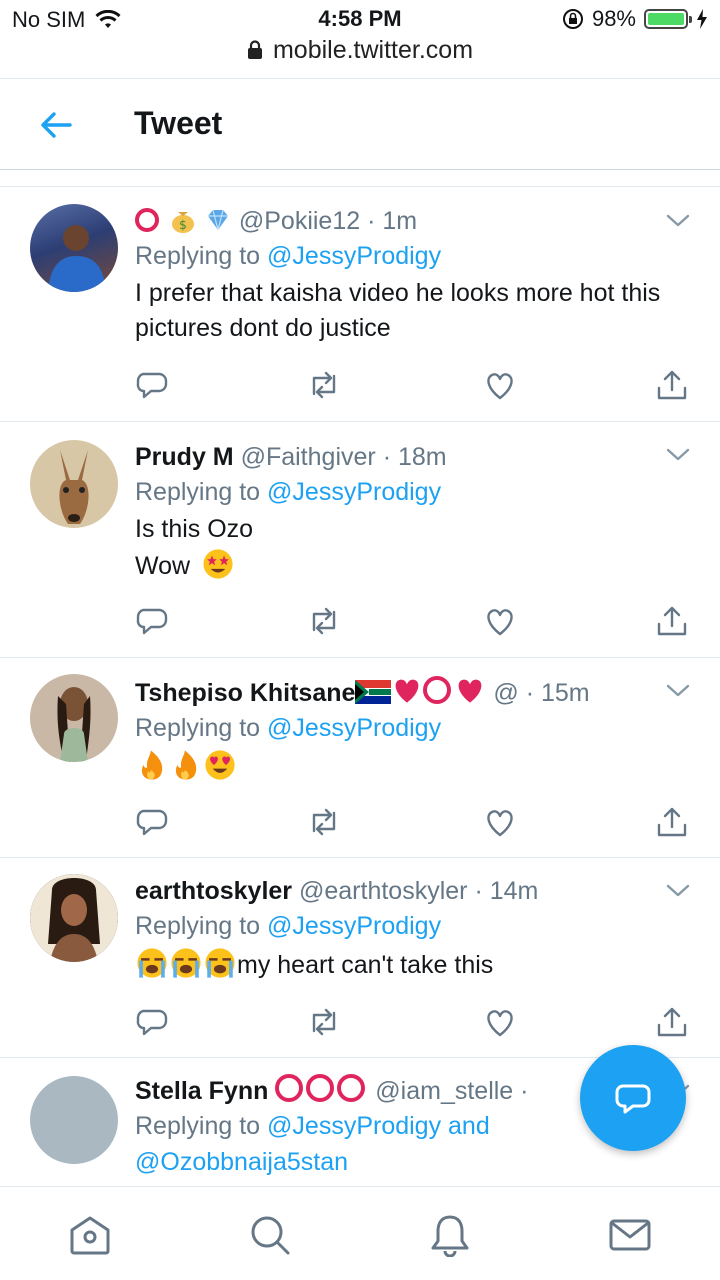 Image resolution: width=720 pixels, height=1280 pixels. What do you see at coordinates (417, 1162) in the screenshot?
I see `replying-to-continued: @Ozobbnaija5stan` at bounding box center [417, 1162].